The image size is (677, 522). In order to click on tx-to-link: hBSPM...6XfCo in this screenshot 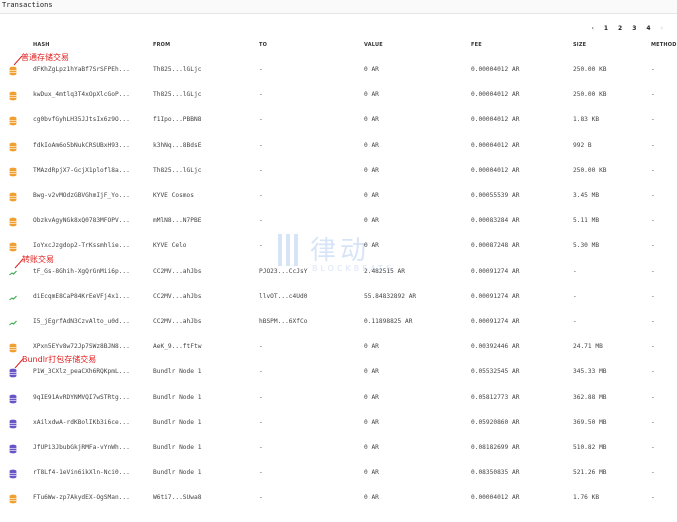, I will do `click(307, 321)`.